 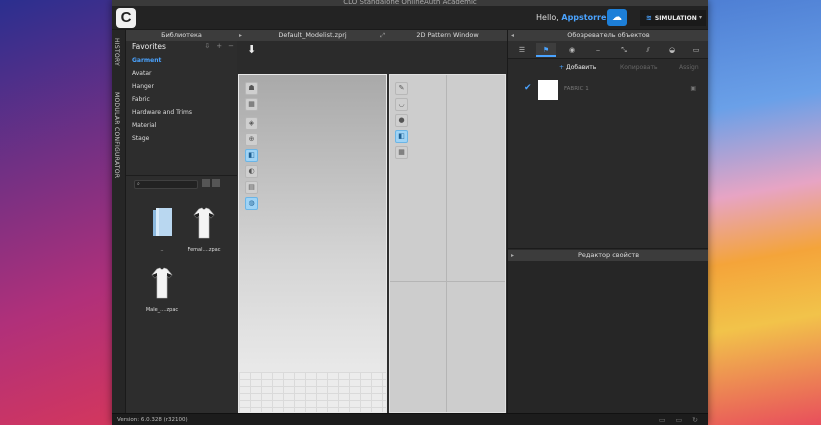 I want to click on simulation-icon: ≋, so click(x=649, y=18).